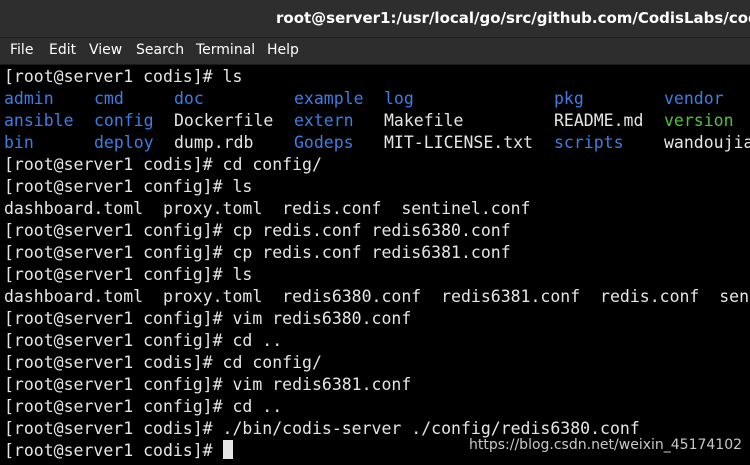 The width and height of the screenshot is (750, 465). Describe the element at coordinates (29, 98) in the screenshot. I see `ls-entry: admin` at that location.